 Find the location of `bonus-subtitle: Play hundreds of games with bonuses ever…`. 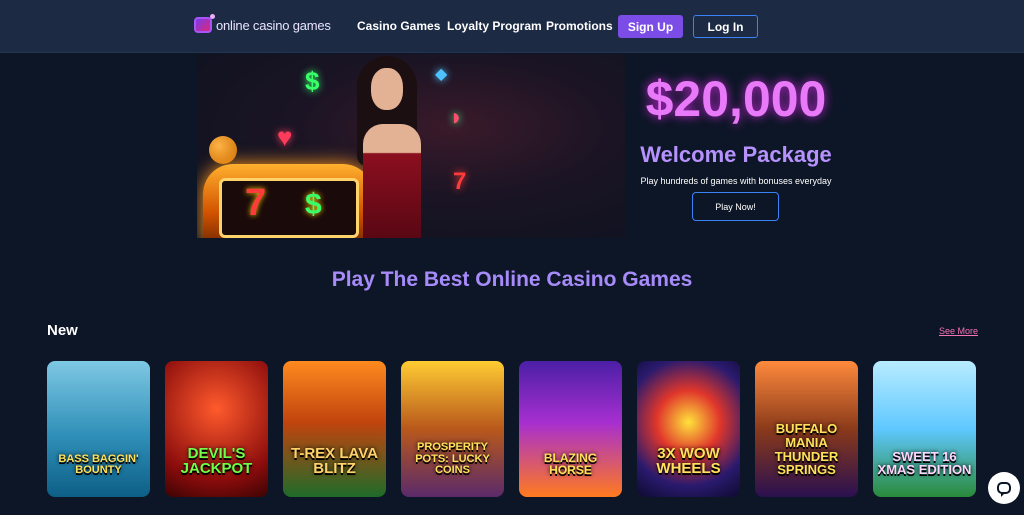

bonus-subtitle: Play hundreds of games with bonuses ever… is located at coordinates (736, 181).